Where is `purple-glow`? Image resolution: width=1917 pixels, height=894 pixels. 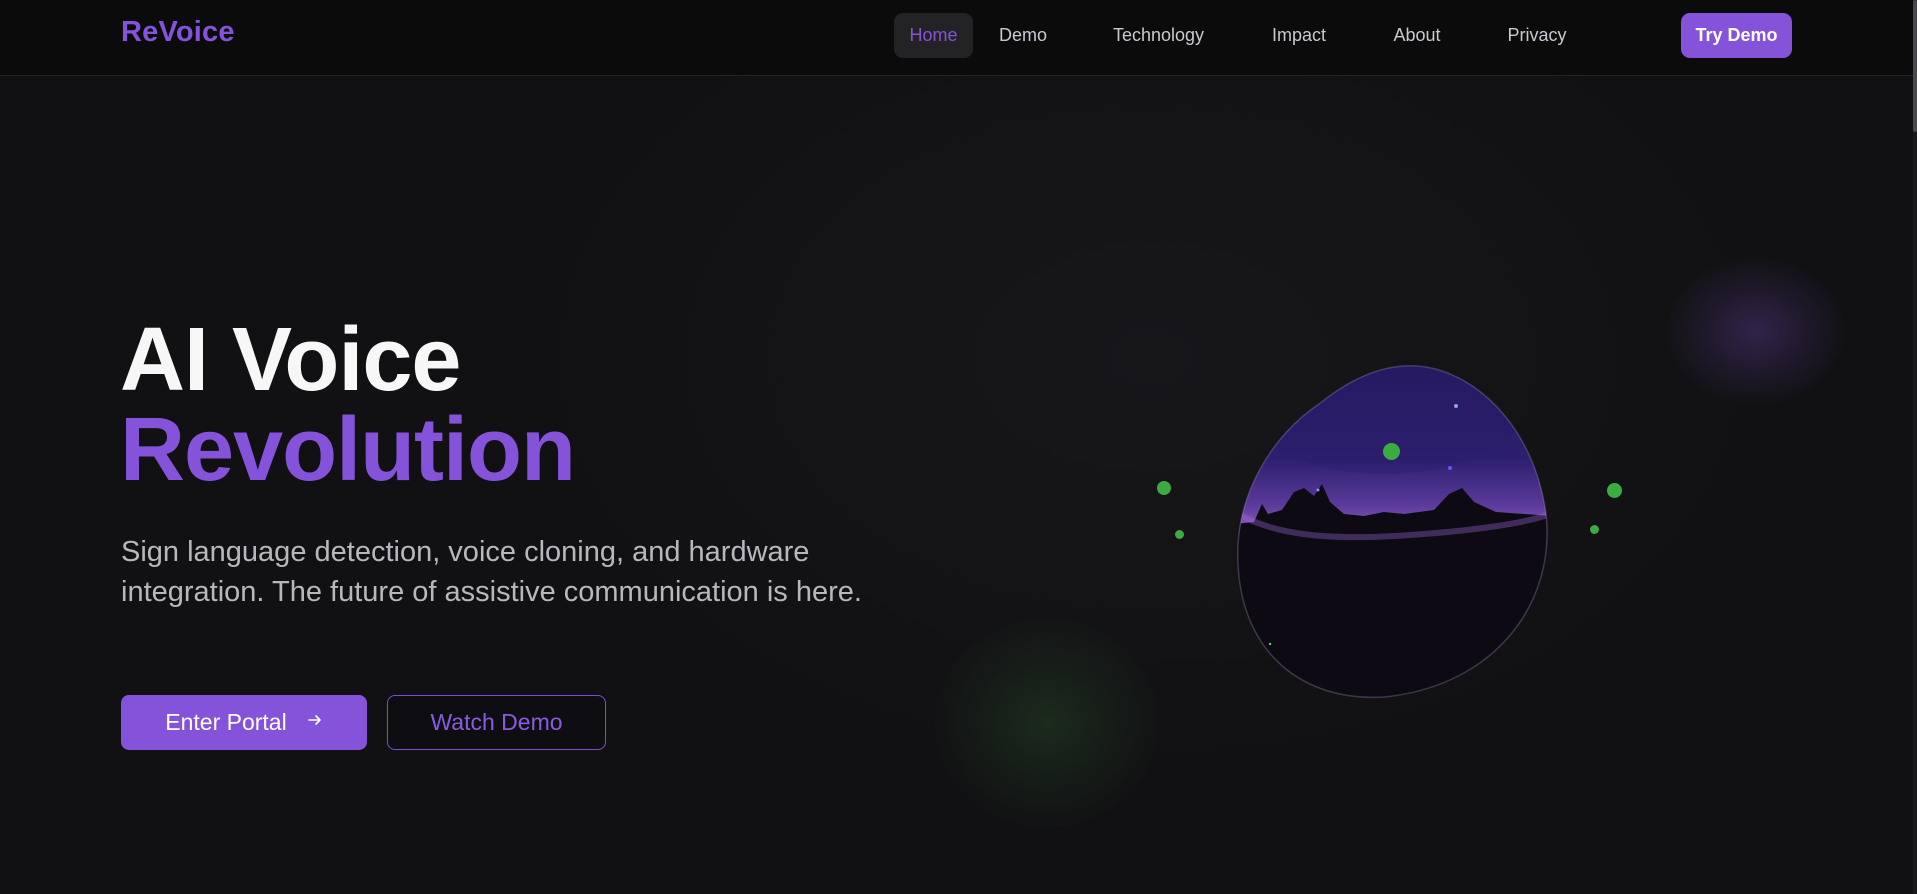
purple-glow is located at coordinates (1756, 331).